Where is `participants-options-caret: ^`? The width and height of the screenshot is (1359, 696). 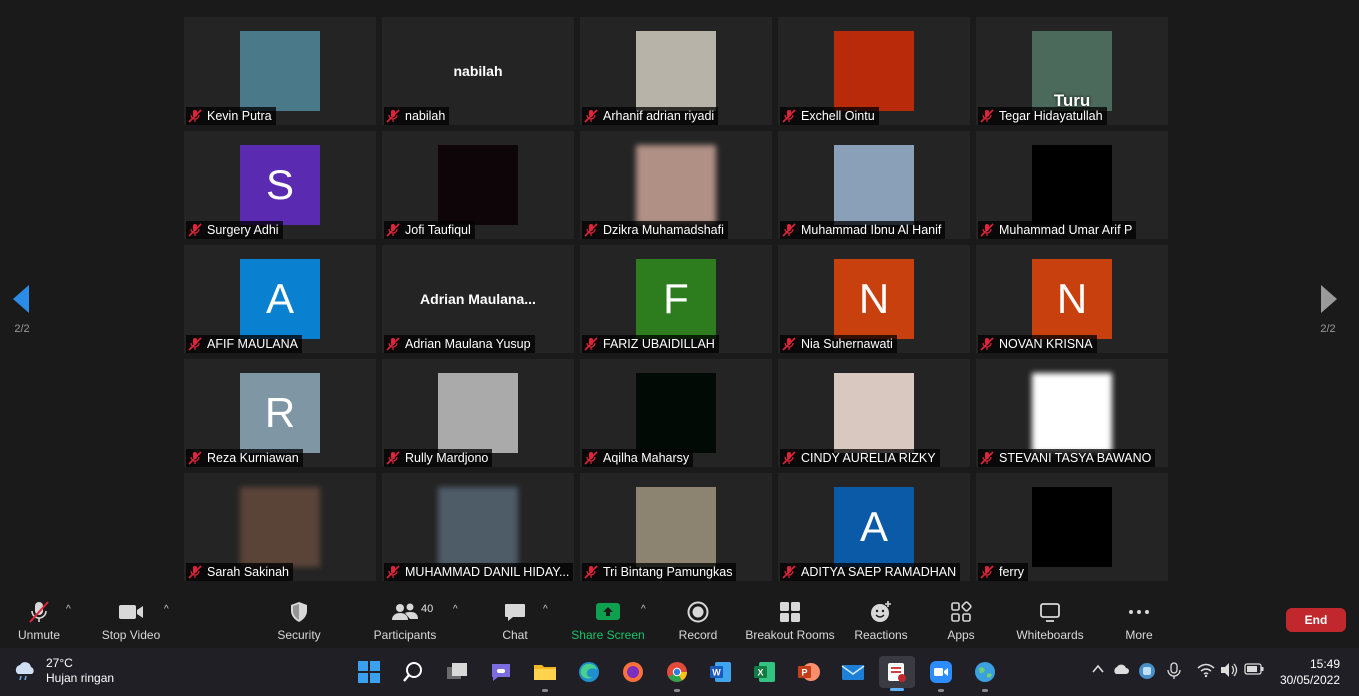 participants-options-caret: ^ is located at coordinates (455, 609).